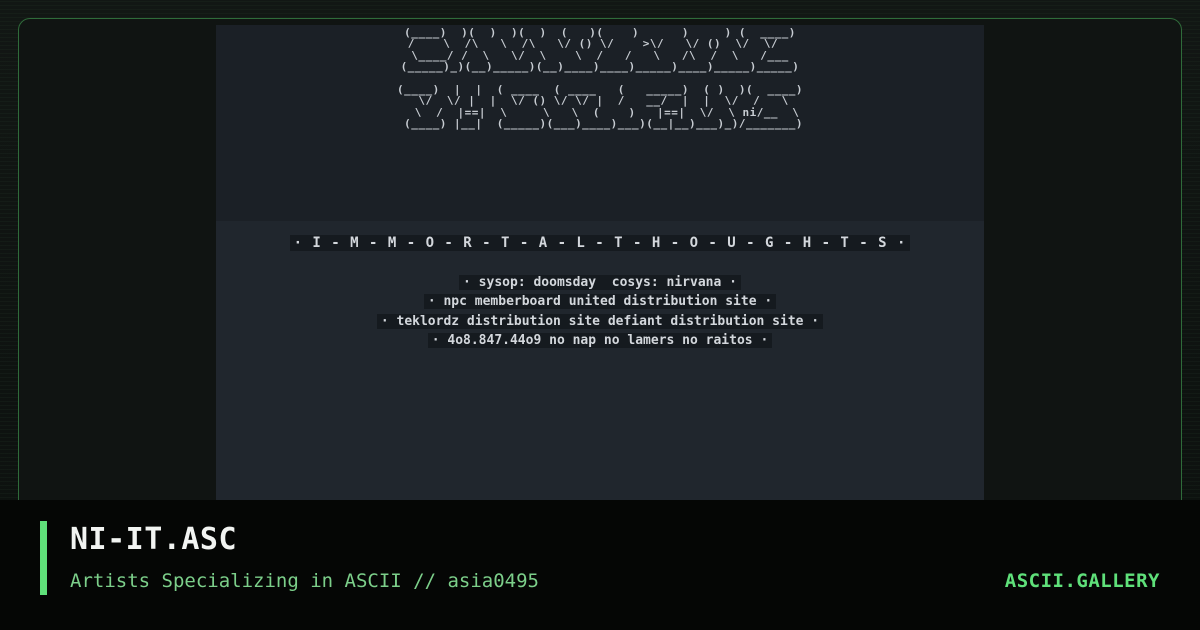 This screenshot has width=1200, height=630. What do you see at coordinates (154, 539) in the screenshot?
I see `file-title: NI-IT.ASC` at bounding box center [154, 539].